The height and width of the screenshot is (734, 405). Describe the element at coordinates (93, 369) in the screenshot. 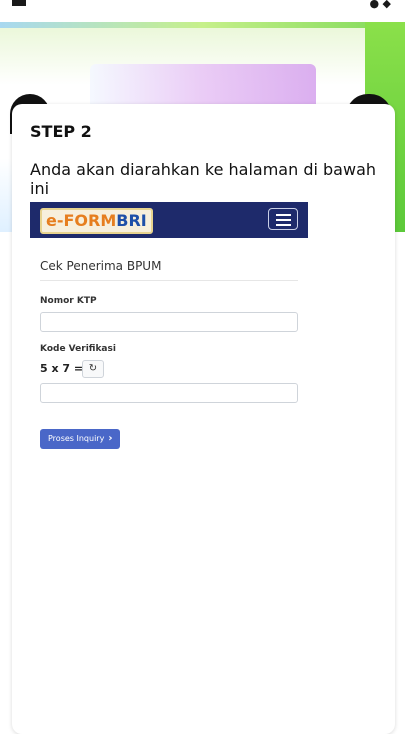

I see `refresh-icon: ↻` at that location.